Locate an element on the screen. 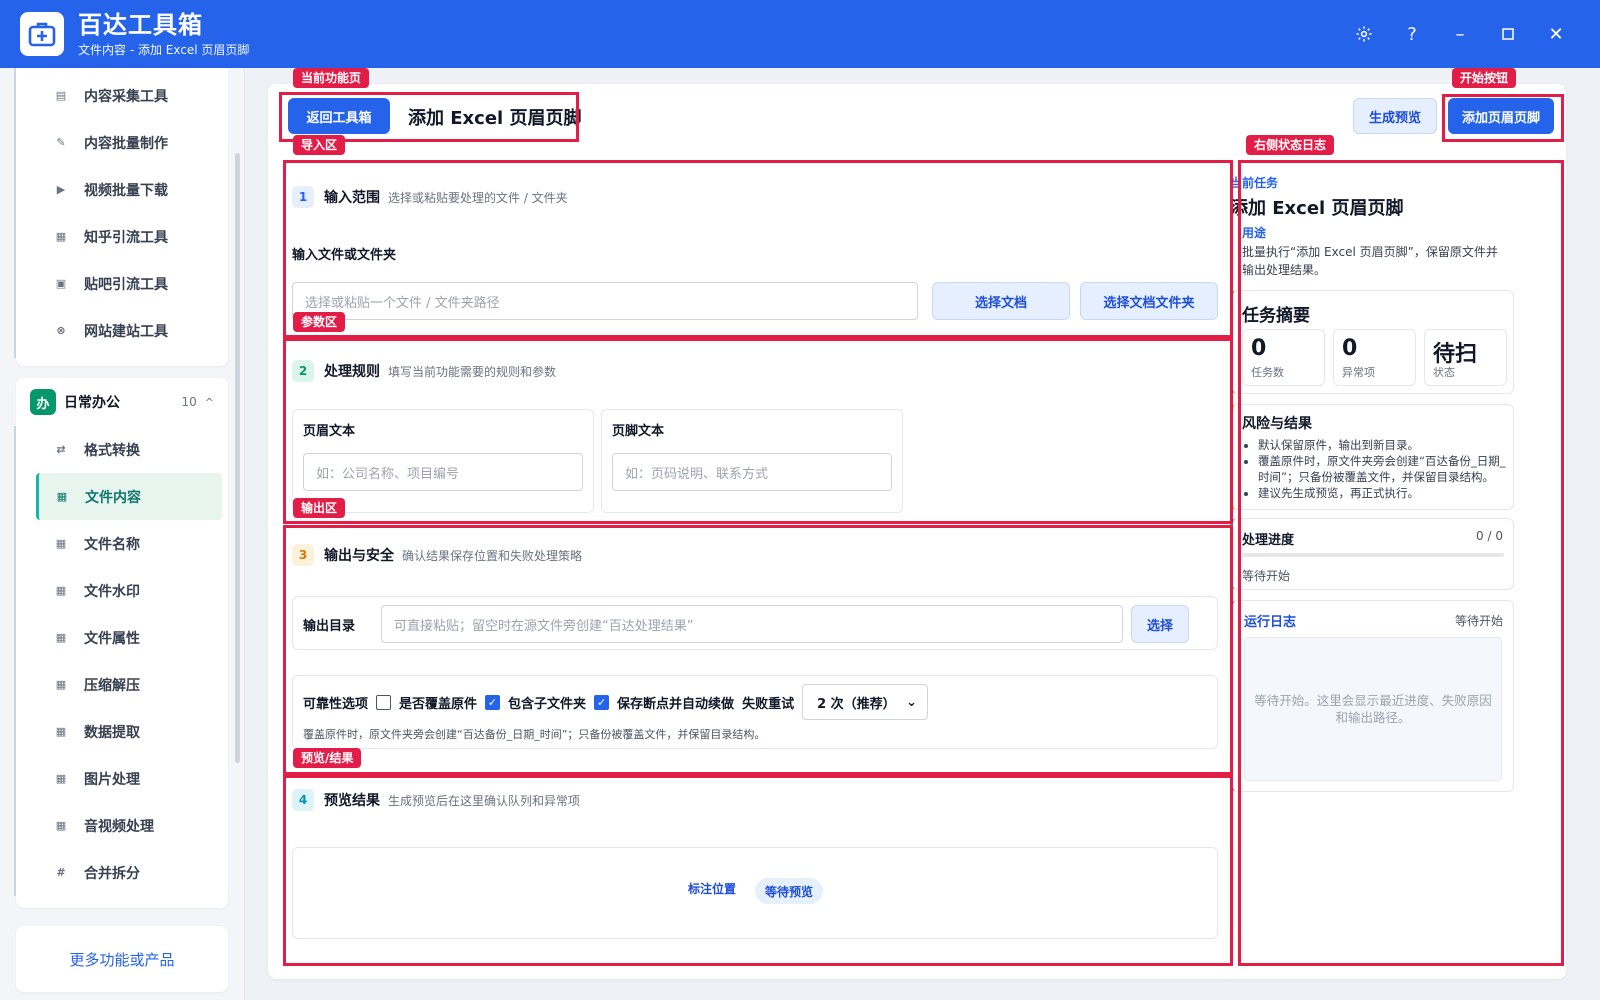 This screenshot has width=1600, height=1000. overwrite-checkbox is located at coordinates (384, 702).